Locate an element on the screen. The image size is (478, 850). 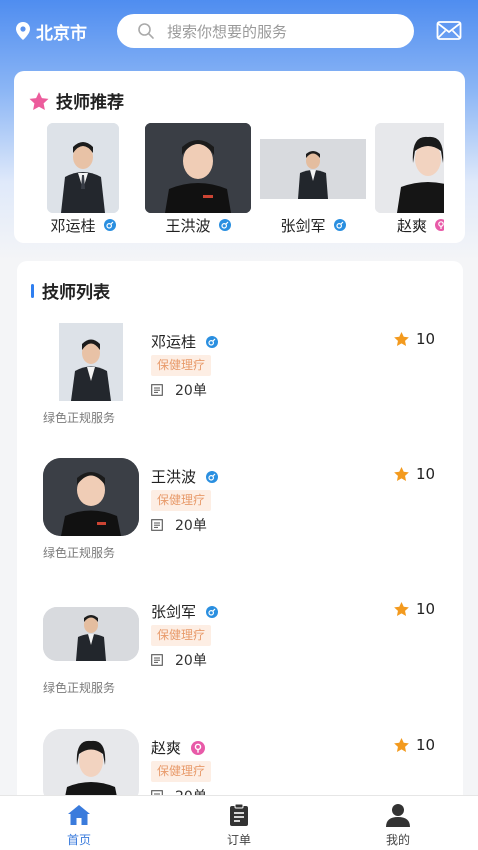
header: 北京市 搜索你想要的服务 is located at coordinates (239, 32).